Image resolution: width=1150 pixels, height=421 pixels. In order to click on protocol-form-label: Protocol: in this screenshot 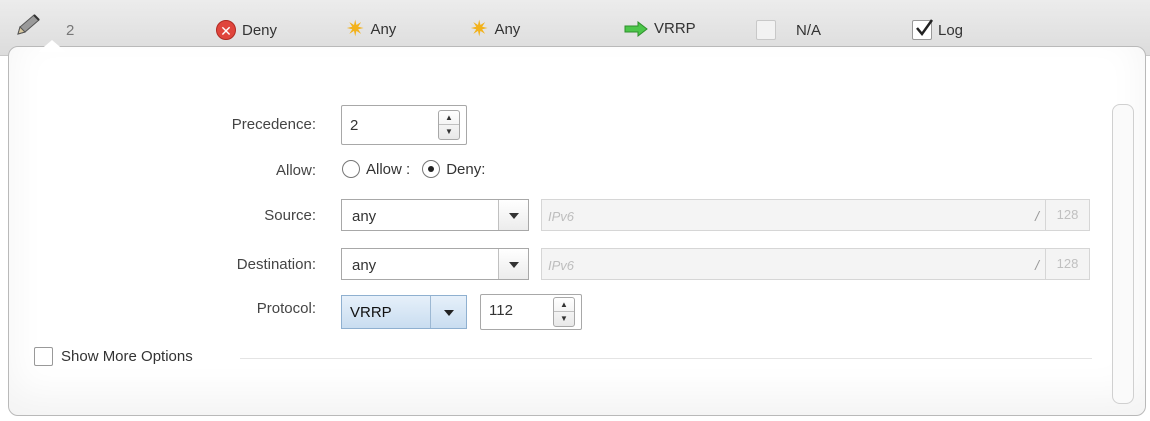, I will do `click(286, 308)`.